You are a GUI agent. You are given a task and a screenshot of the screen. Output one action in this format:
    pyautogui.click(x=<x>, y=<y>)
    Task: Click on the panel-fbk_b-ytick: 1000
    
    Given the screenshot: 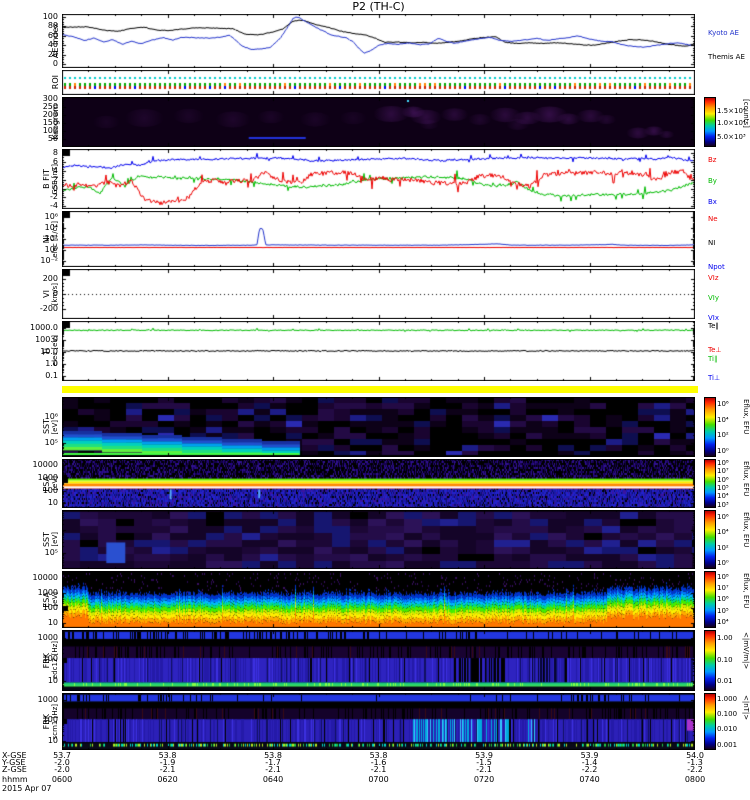 What is the action you would take?
    pyautogui.click(x=47, y=700)
    